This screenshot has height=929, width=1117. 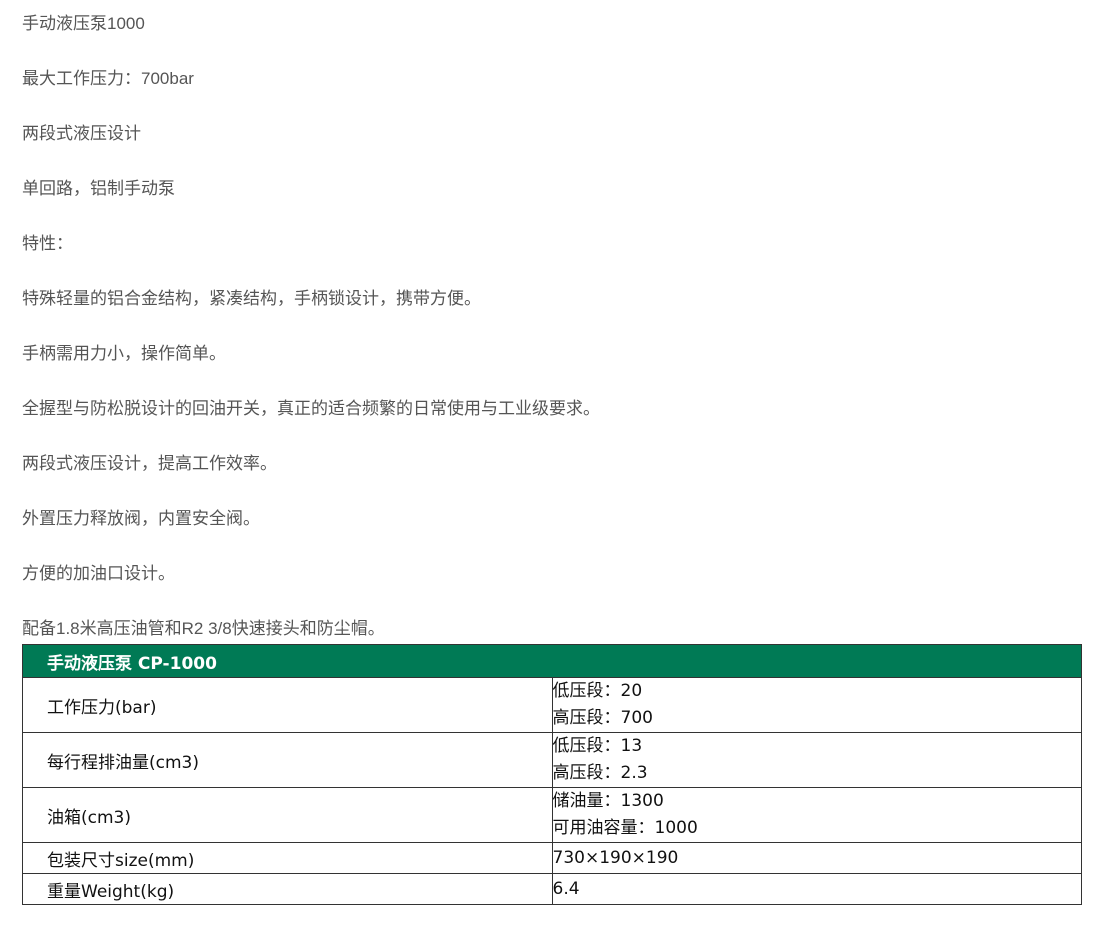 I want to click on feature-item: 手柄需用力小，操作简单。, so click(x=124, y=353).